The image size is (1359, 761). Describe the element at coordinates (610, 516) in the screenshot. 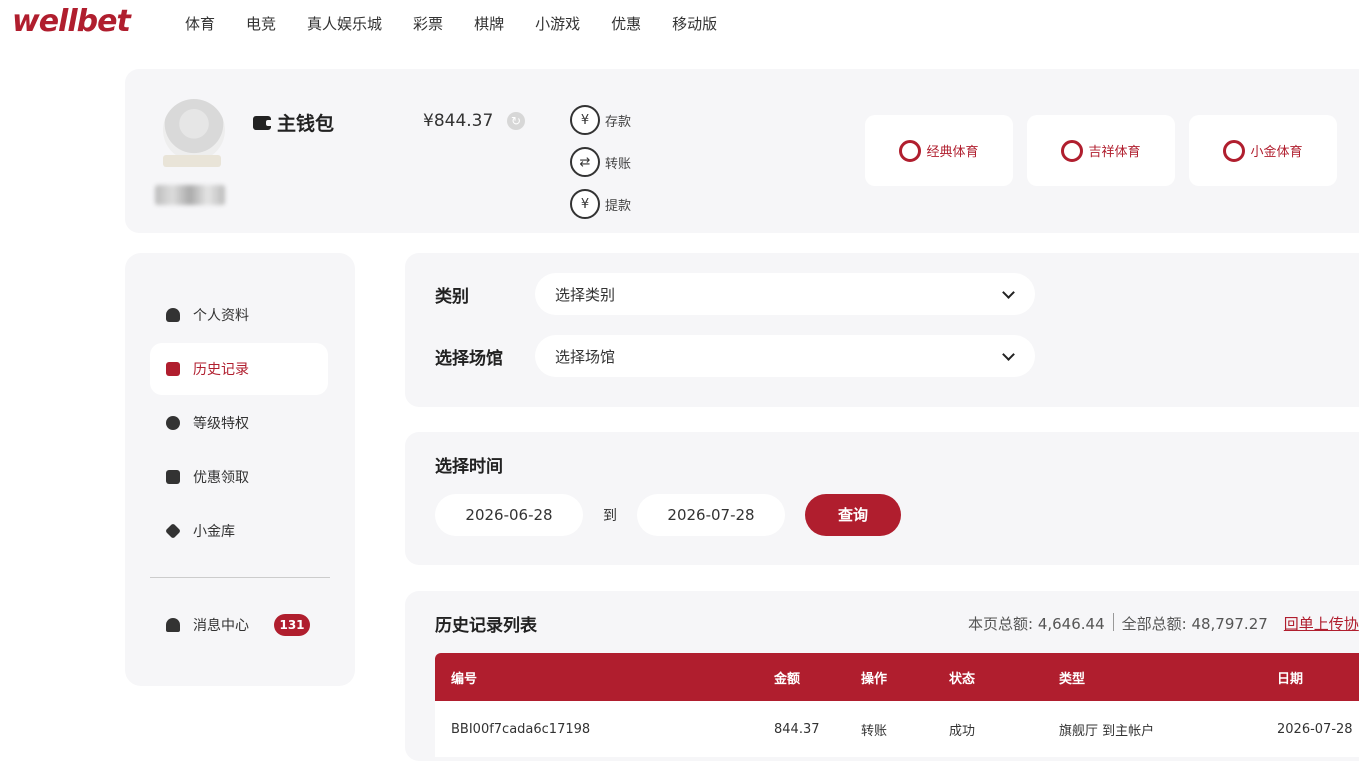

I see `date-to-label: 到` at that location.